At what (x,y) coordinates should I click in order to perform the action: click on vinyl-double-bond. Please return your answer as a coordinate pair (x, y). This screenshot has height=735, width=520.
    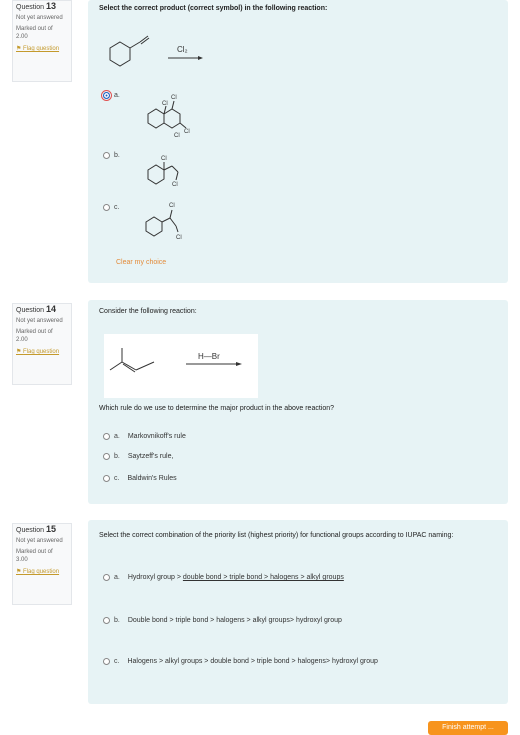
    Looking at the image, I should click on (144, 39).